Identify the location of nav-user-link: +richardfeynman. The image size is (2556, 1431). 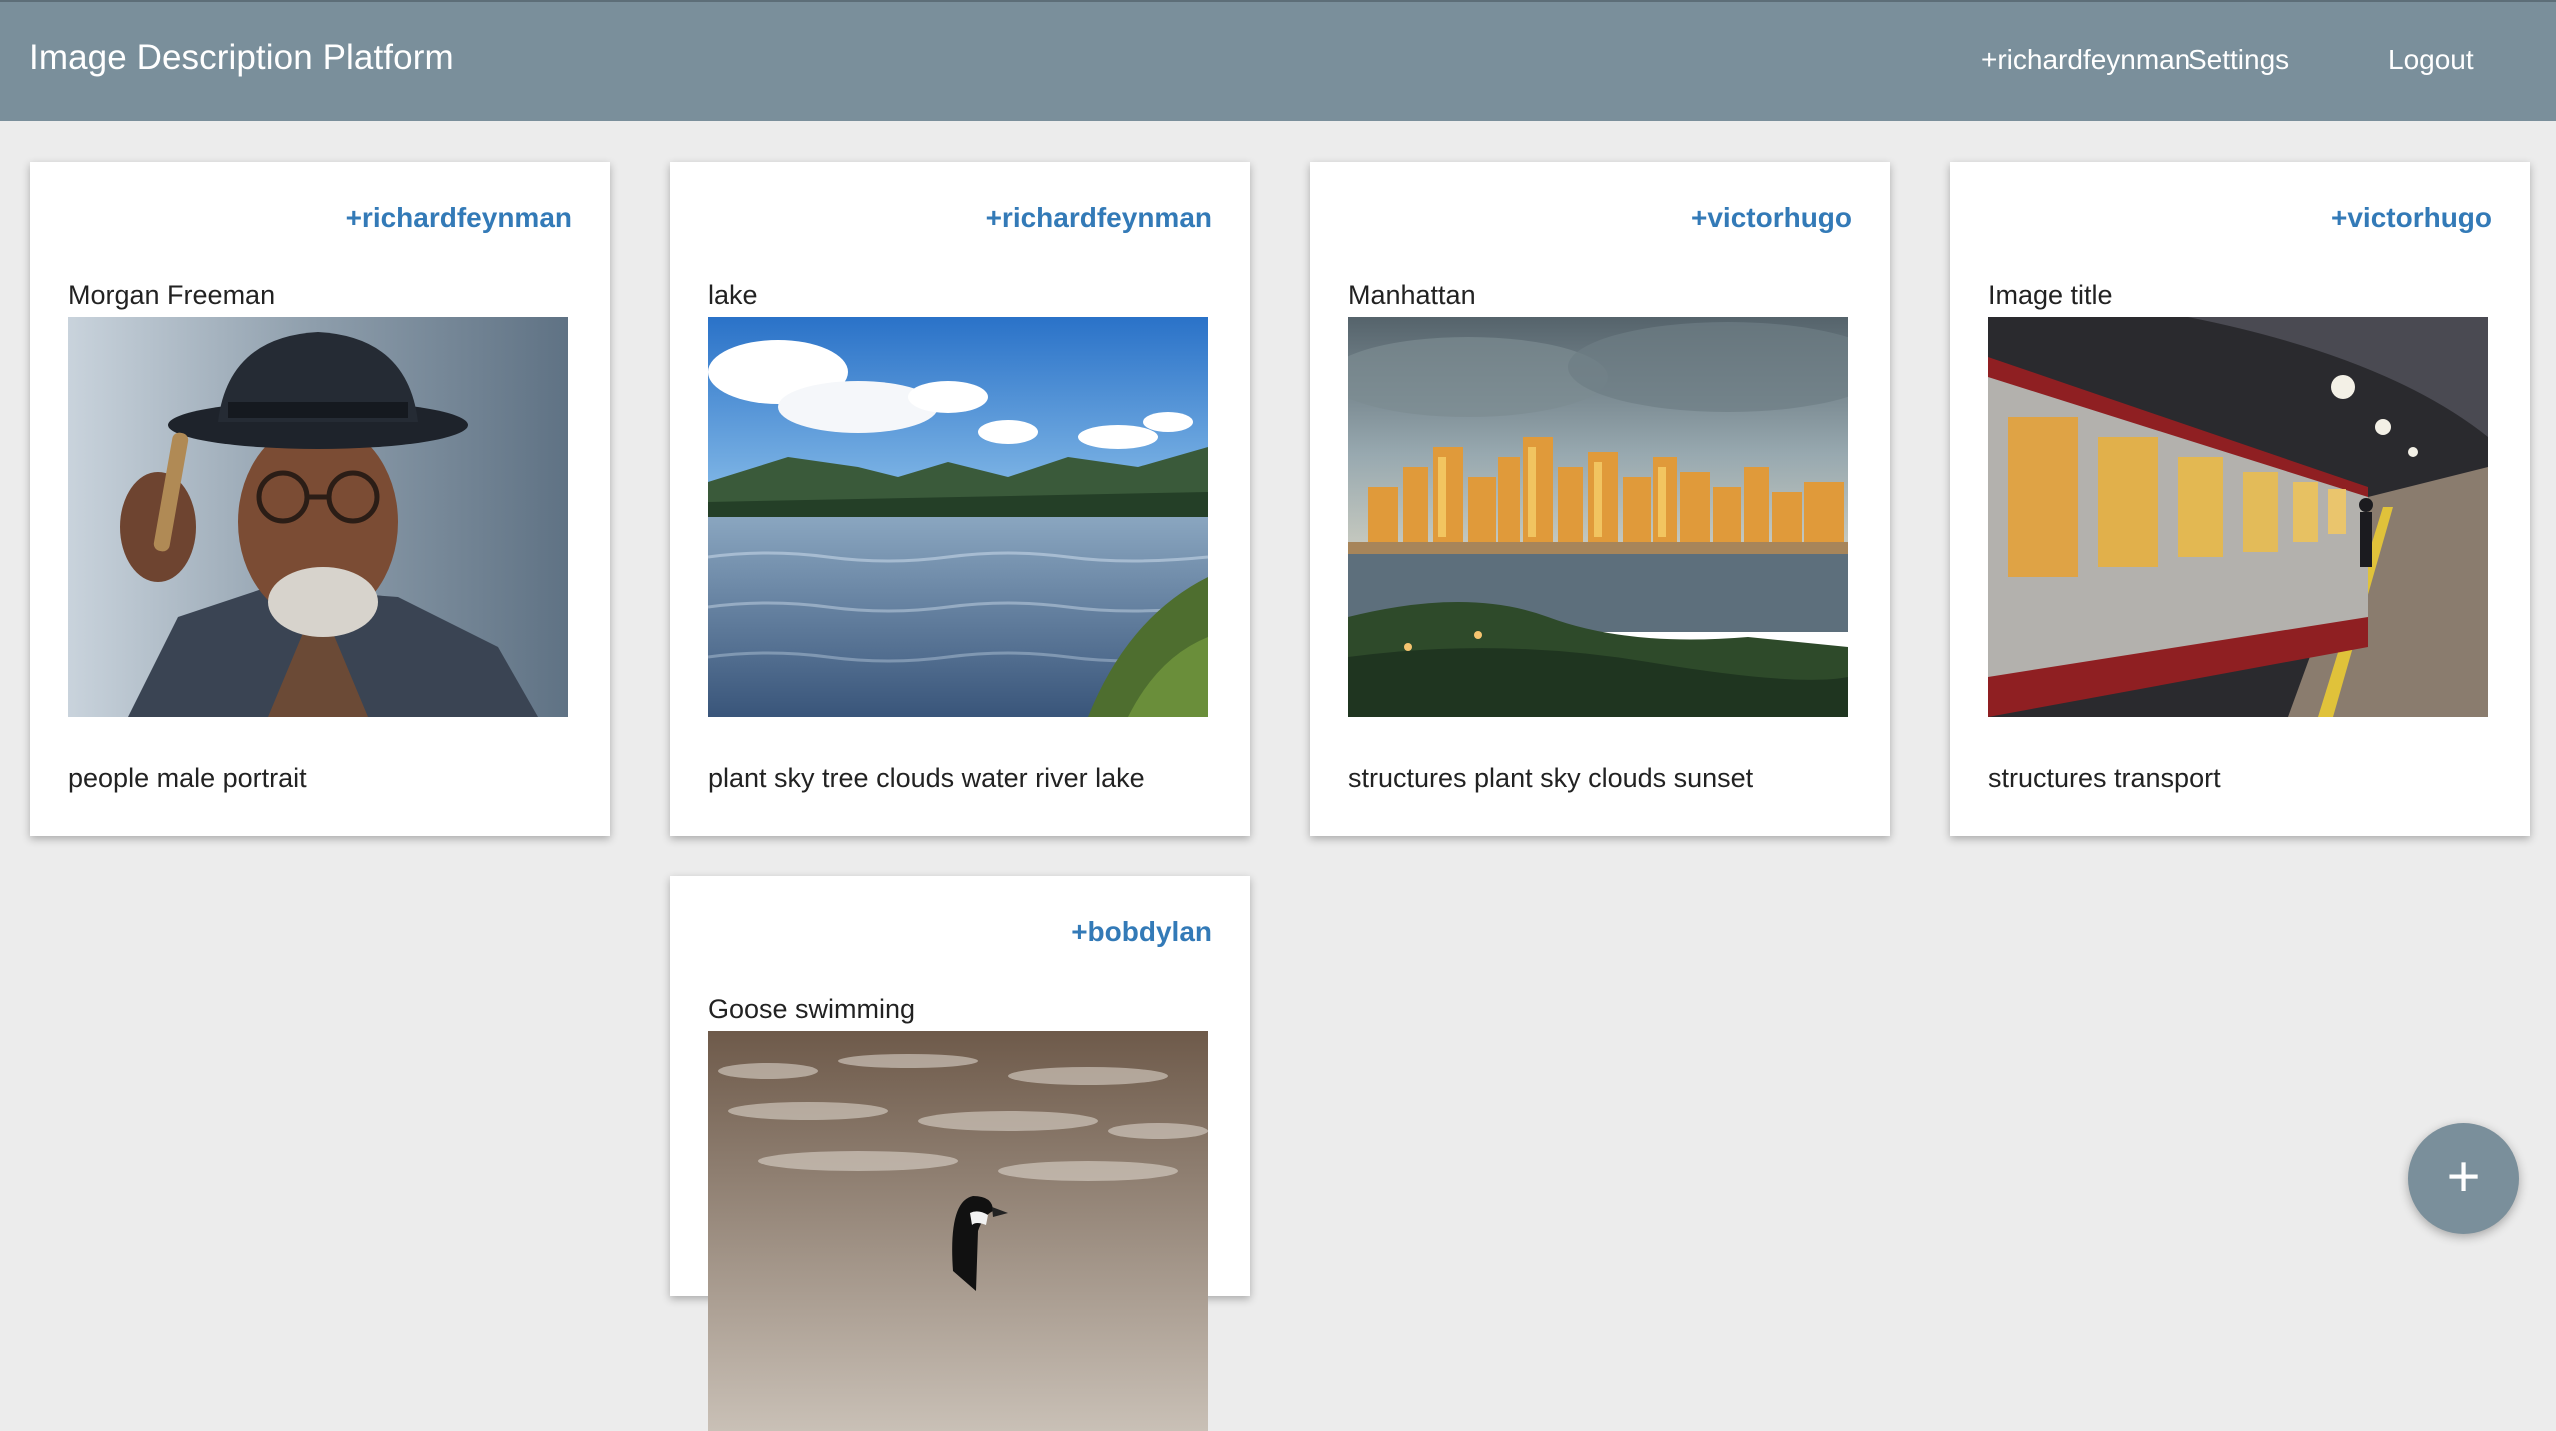
(2085, 60).